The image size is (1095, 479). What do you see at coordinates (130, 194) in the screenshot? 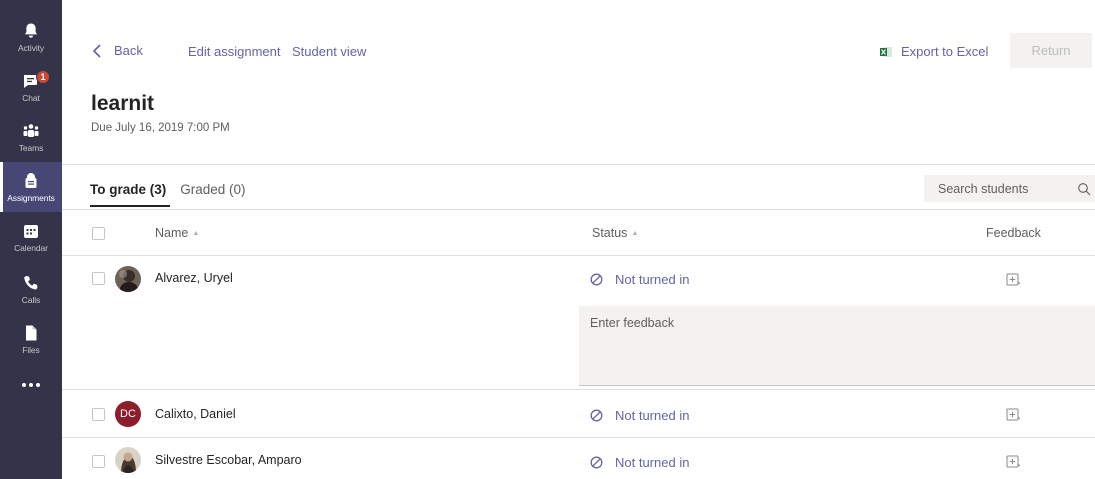
I see `tab-to-grade: To grade (3)` at bounding box center [130, 194].